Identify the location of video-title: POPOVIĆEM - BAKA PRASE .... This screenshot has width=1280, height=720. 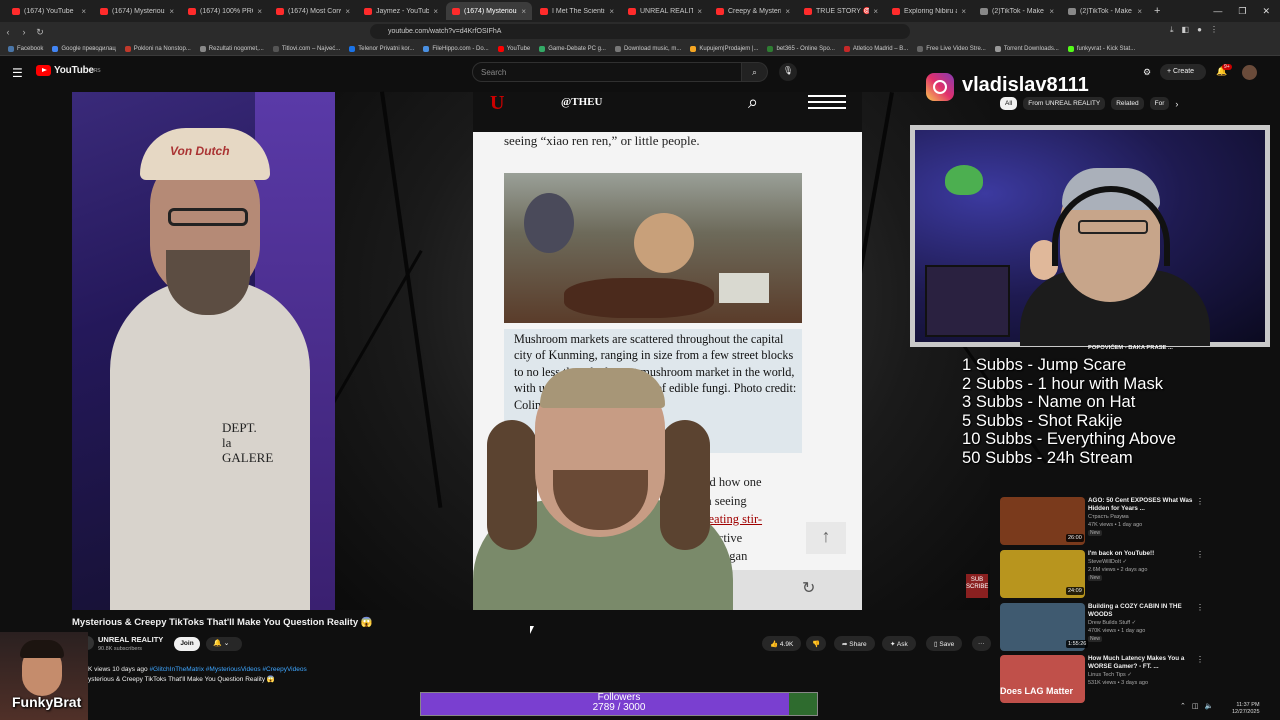
(1141, 348).